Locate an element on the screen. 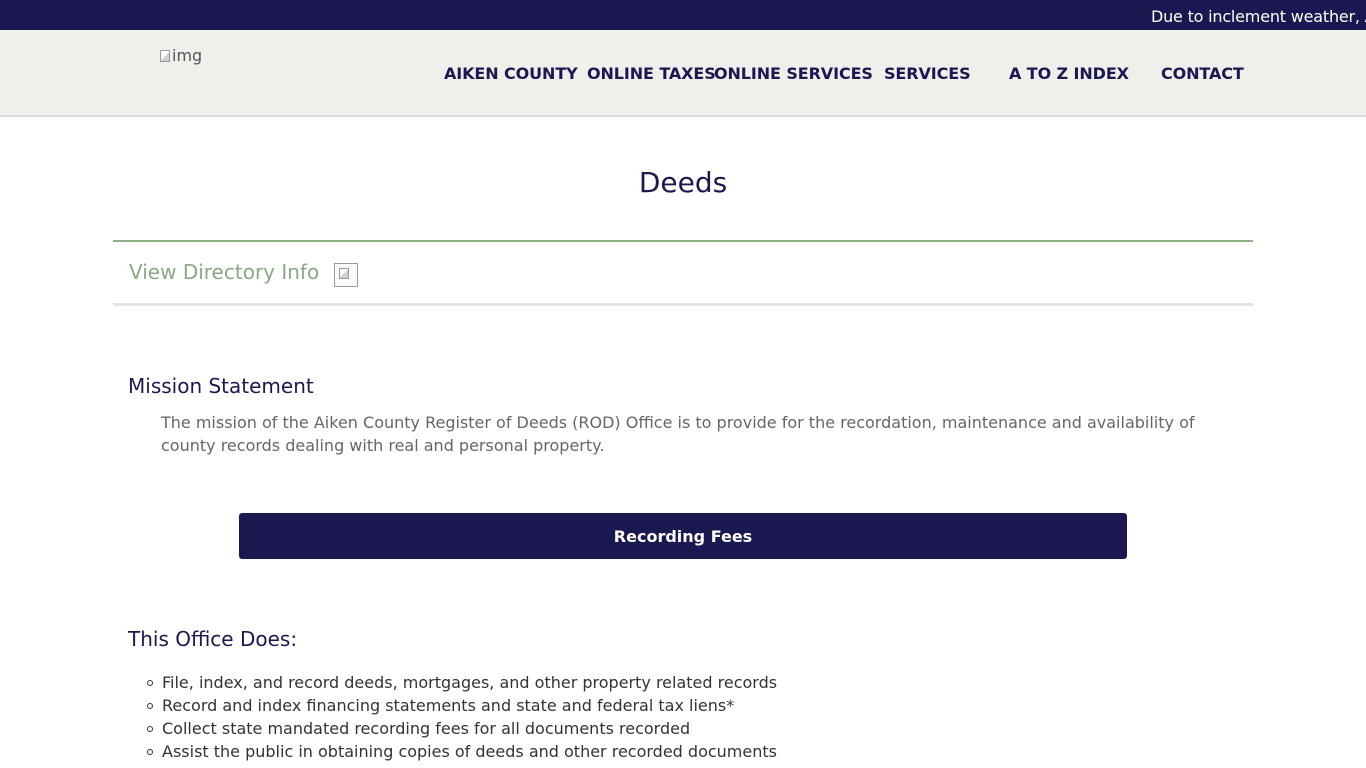  nav-aiken-county: AIKEN COUNTY is located at coordinates (511, 73).